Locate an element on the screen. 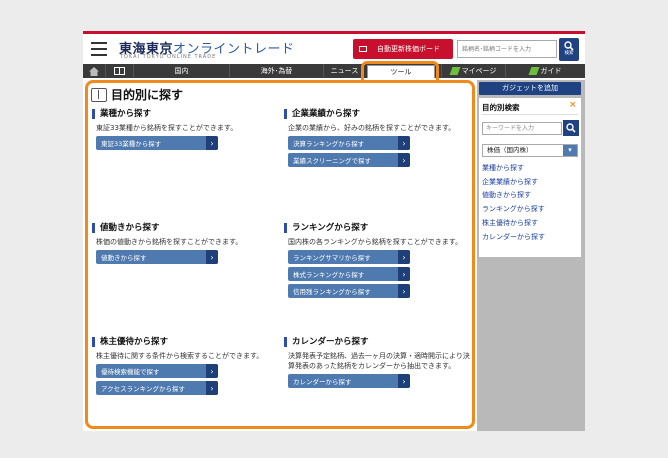 This screenshot has height=458, width=668. calendar-search-button: カレンダーから探す › is located at coordinates (349, 381).